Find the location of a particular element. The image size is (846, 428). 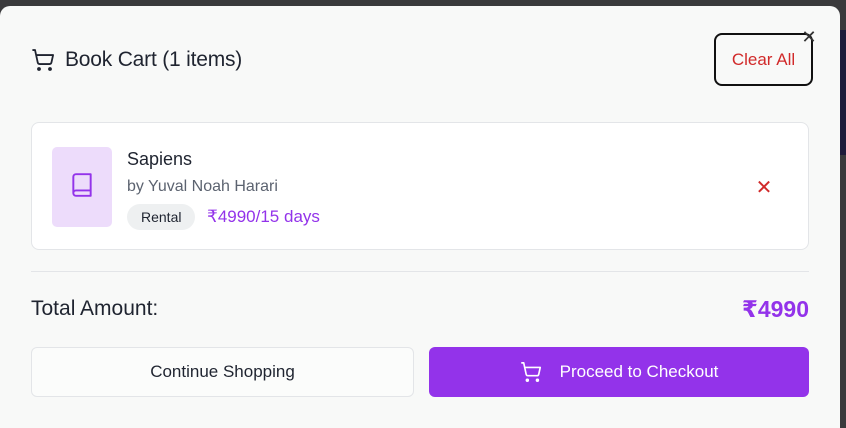

remove-item-icon: ✕ is located at coordinates (764, 187).